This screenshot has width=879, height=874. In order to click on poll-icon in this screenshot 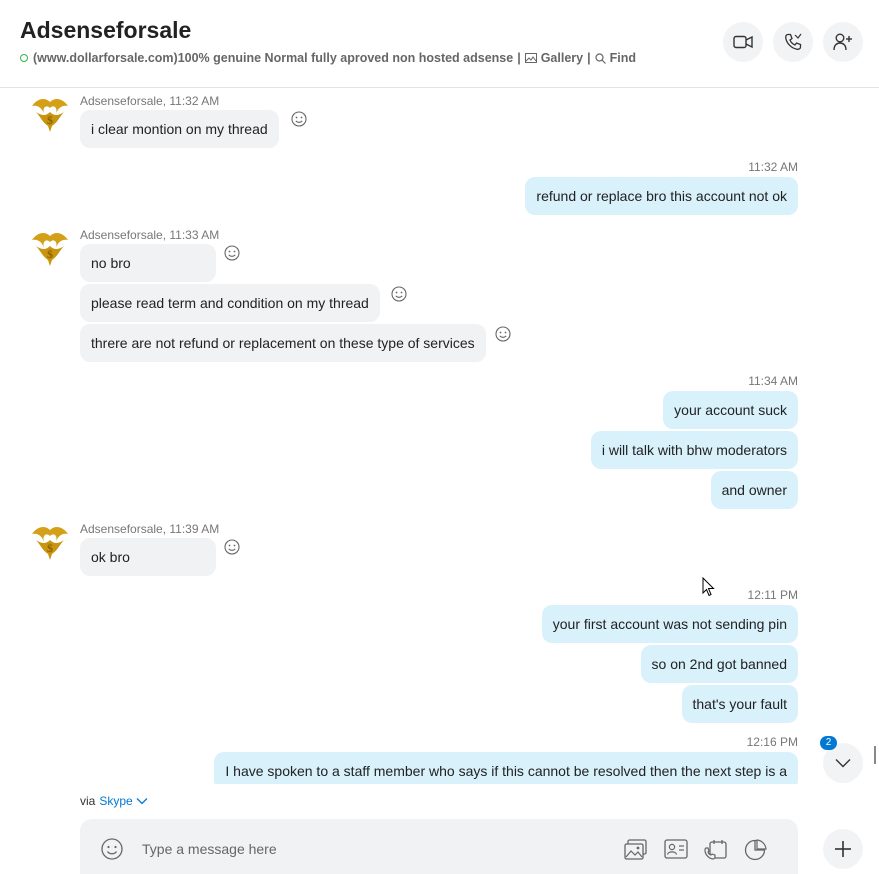, I will do `click(756, 850)`.